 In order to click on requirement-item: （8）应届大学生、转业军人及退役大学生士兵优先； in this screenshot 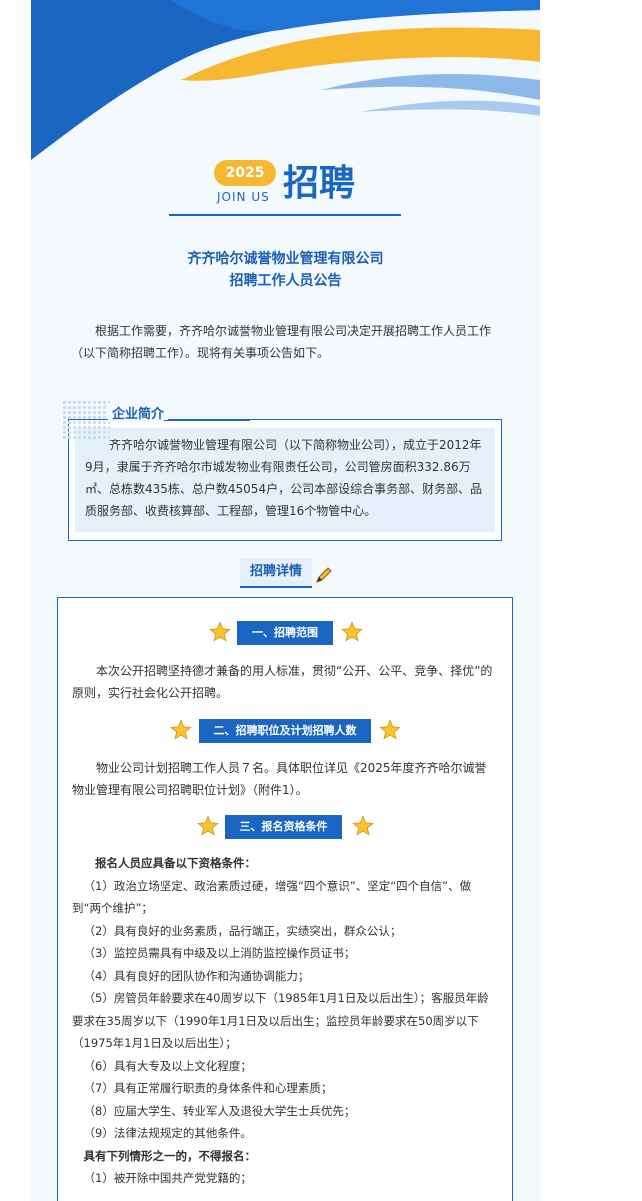, I will do `click(219, 1110)`.